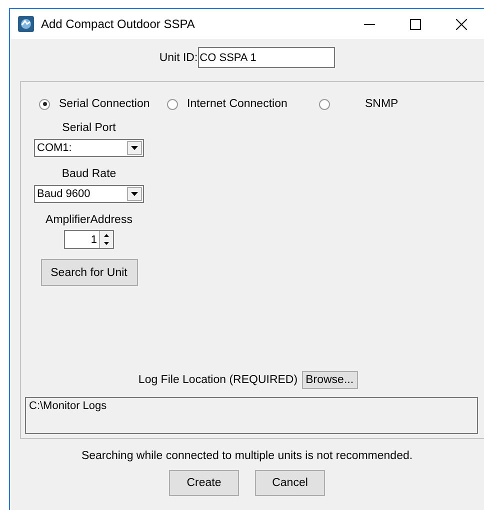 The image size is (484, 510). I want to click on radio-label: Internet Connection, so click(237, 104).